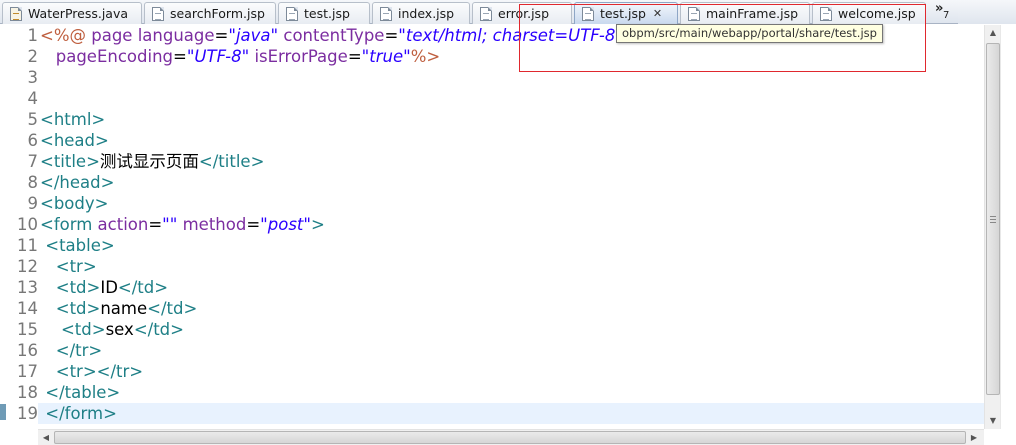 The height and width of the screenshot is (445, 1016). I want to click on code-line: <td>ID</td>, so click(104, 287).